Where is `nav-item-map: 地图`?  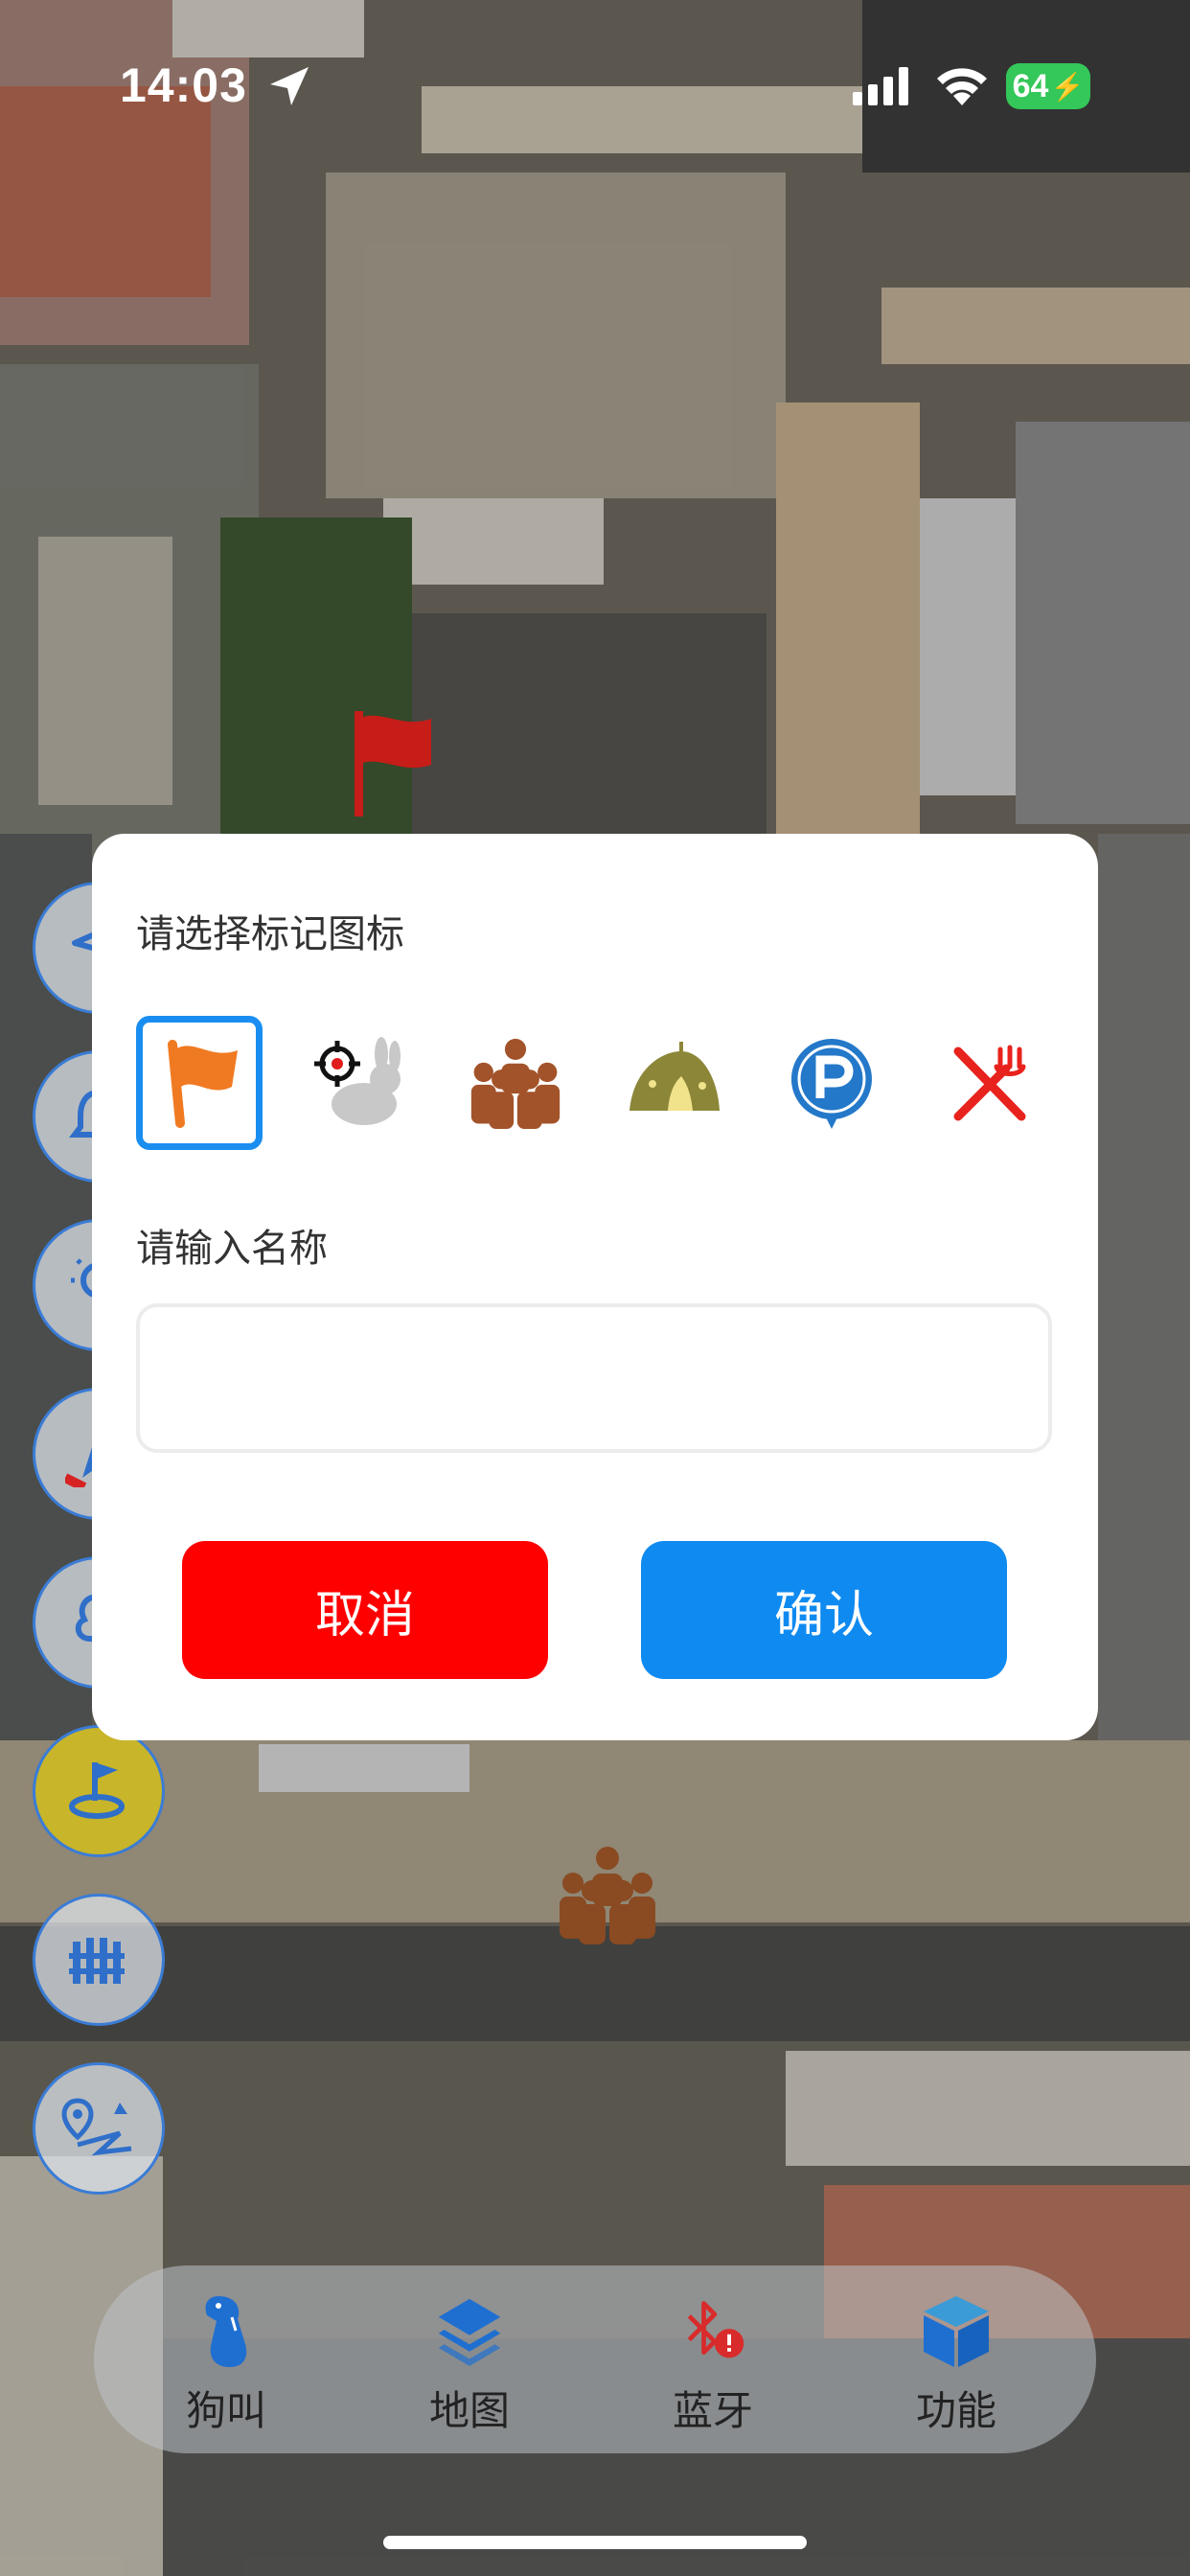 nav-item-map: 地图 is located at coordinates (470, 2359).